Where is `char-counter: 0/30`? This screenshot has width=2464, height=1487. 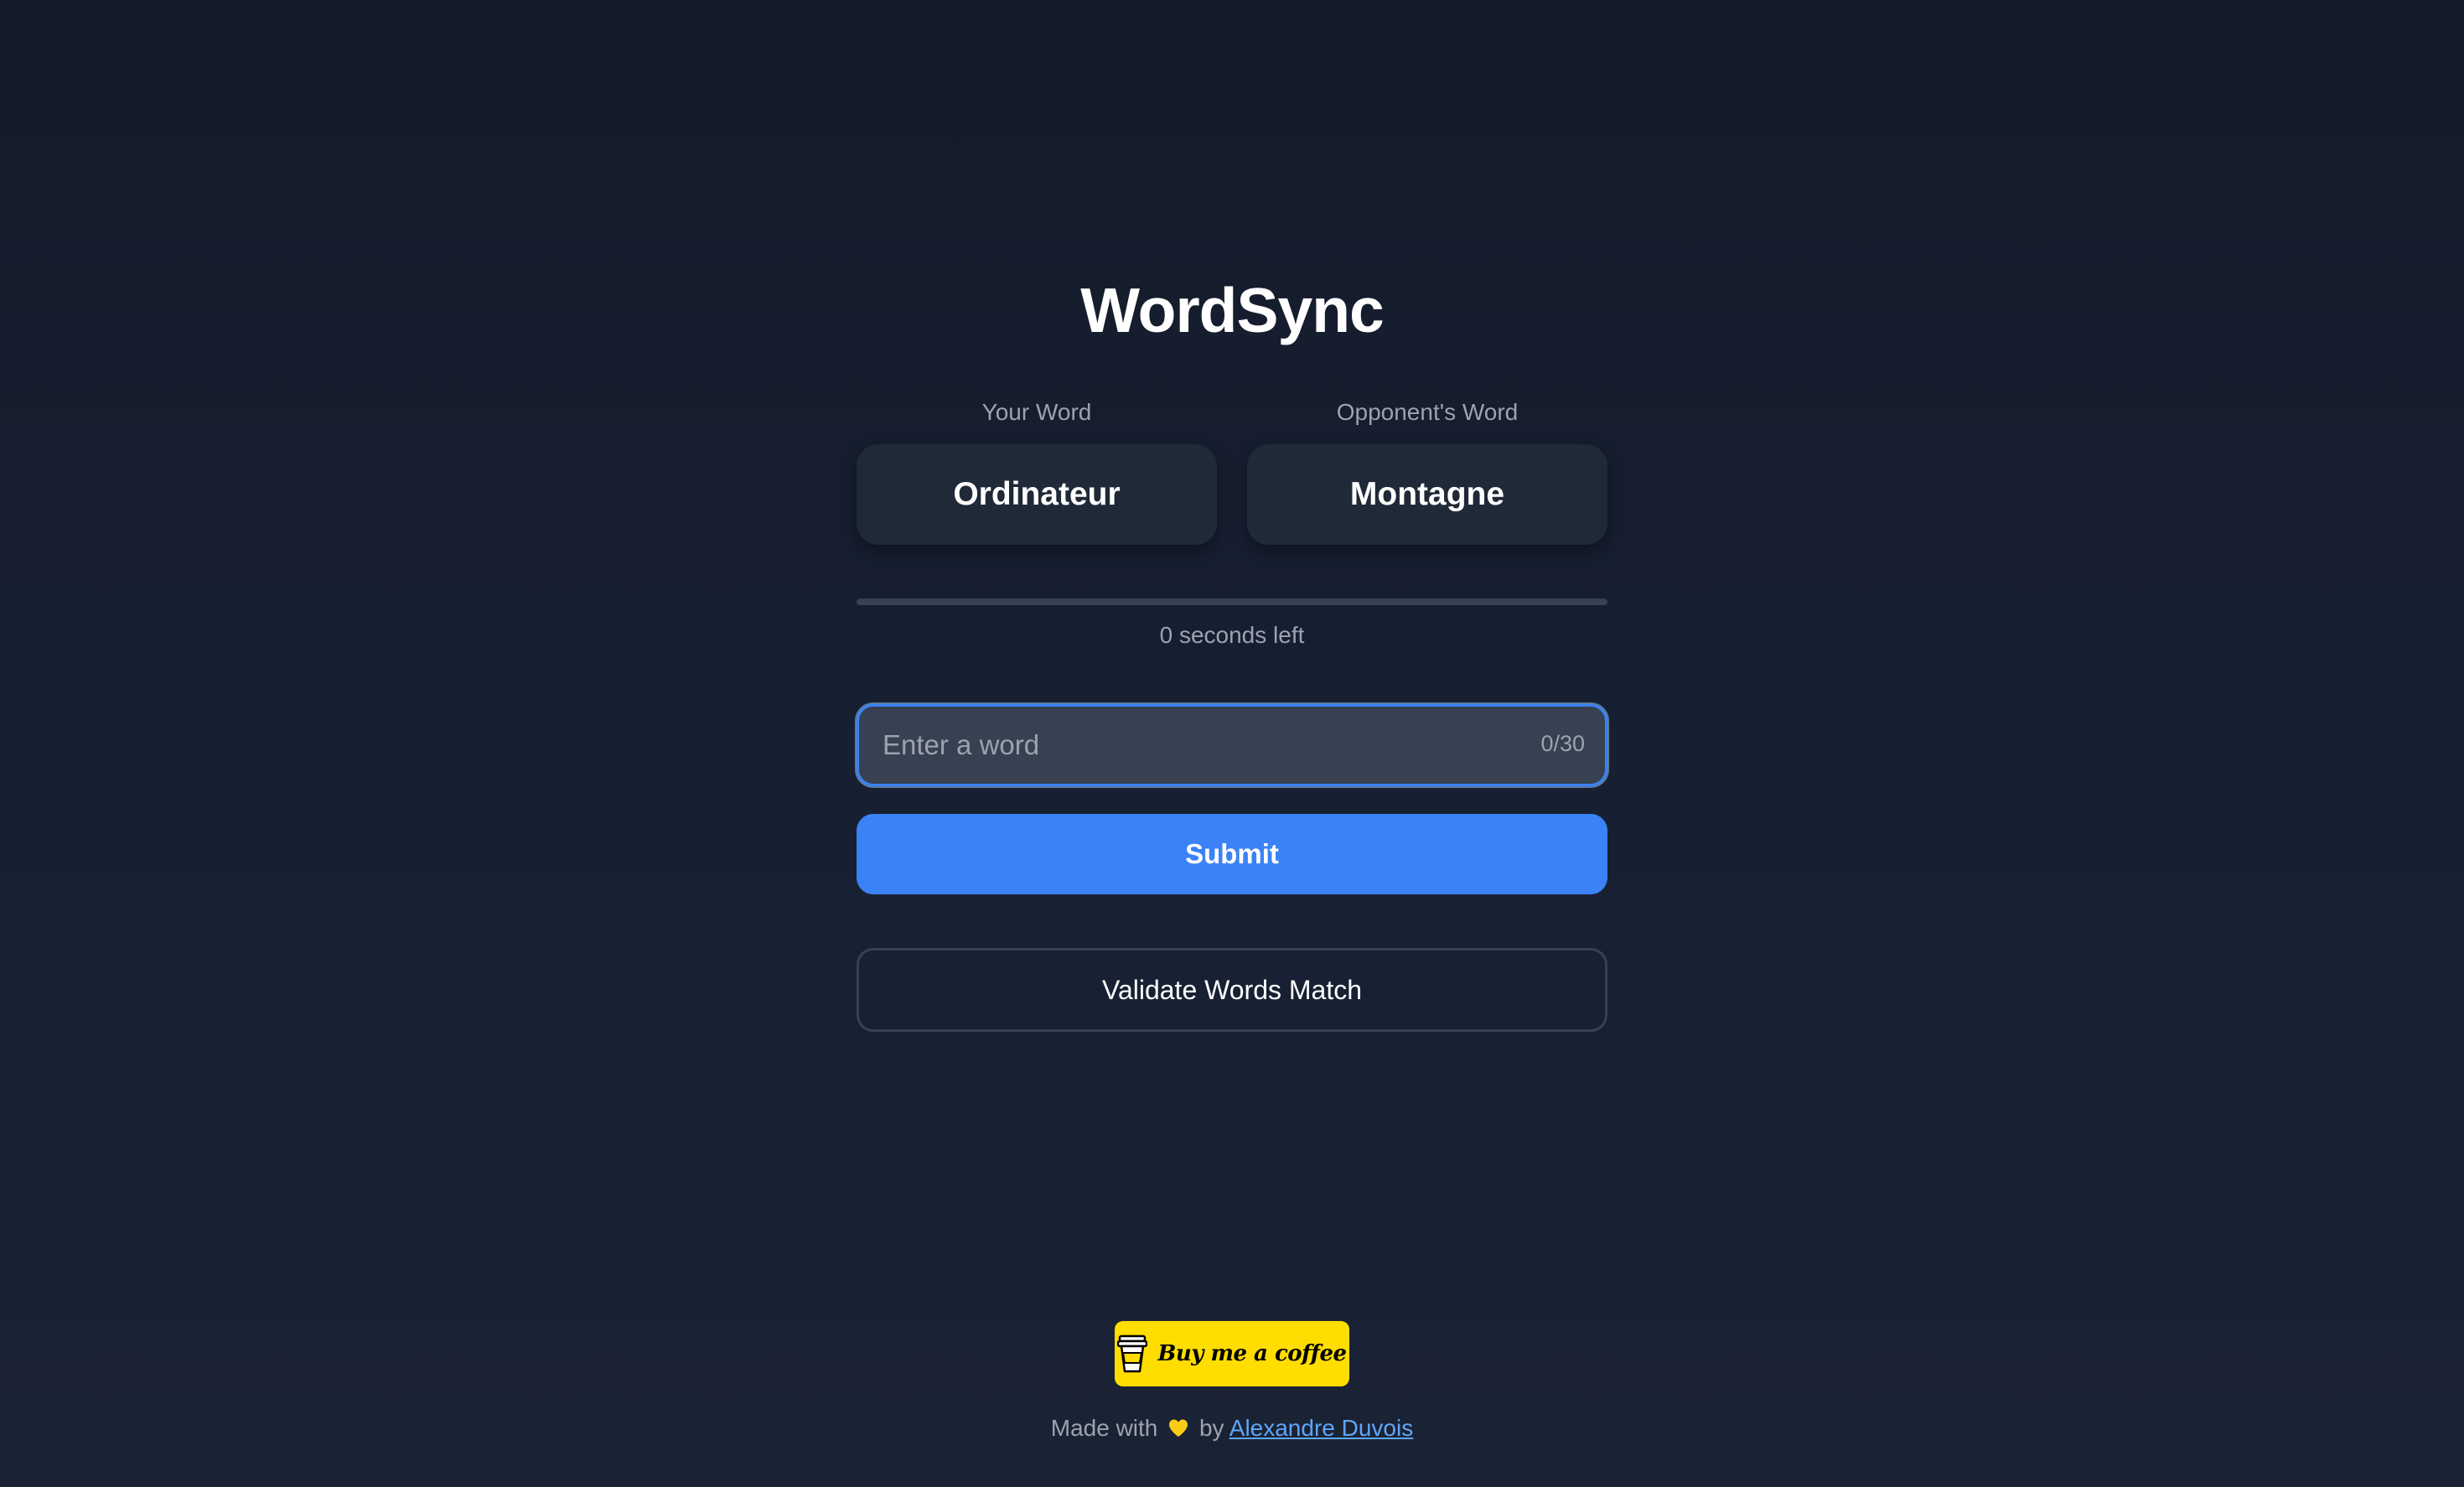
char-counter: 0/30 is located at coordinates (1562, 744).